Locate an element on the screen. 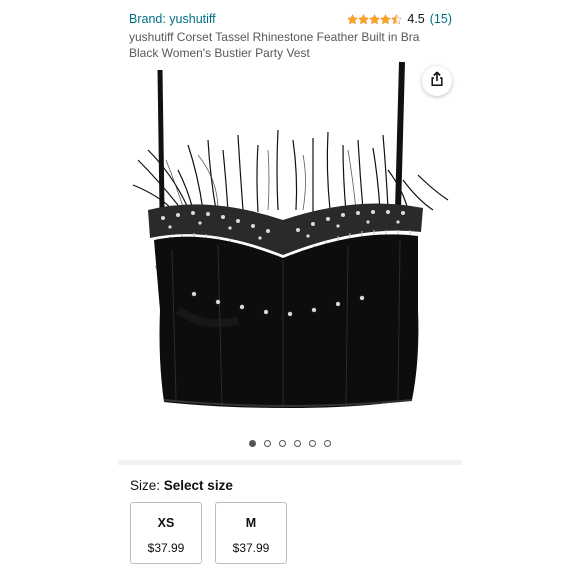  section-divider is located at coordinates (290, 462).